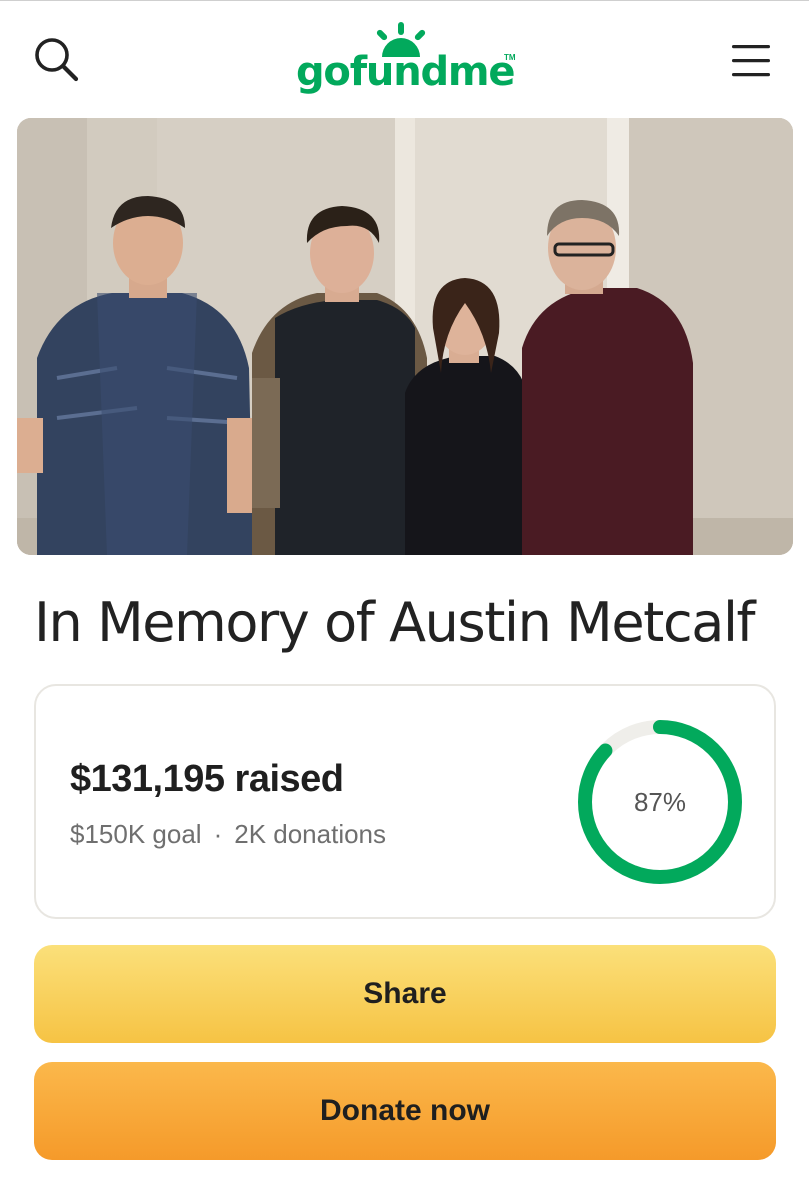 The width and height of the screenshot is (809, 1200). I want to click on goal-text: $150K goal, so click(136, 834).